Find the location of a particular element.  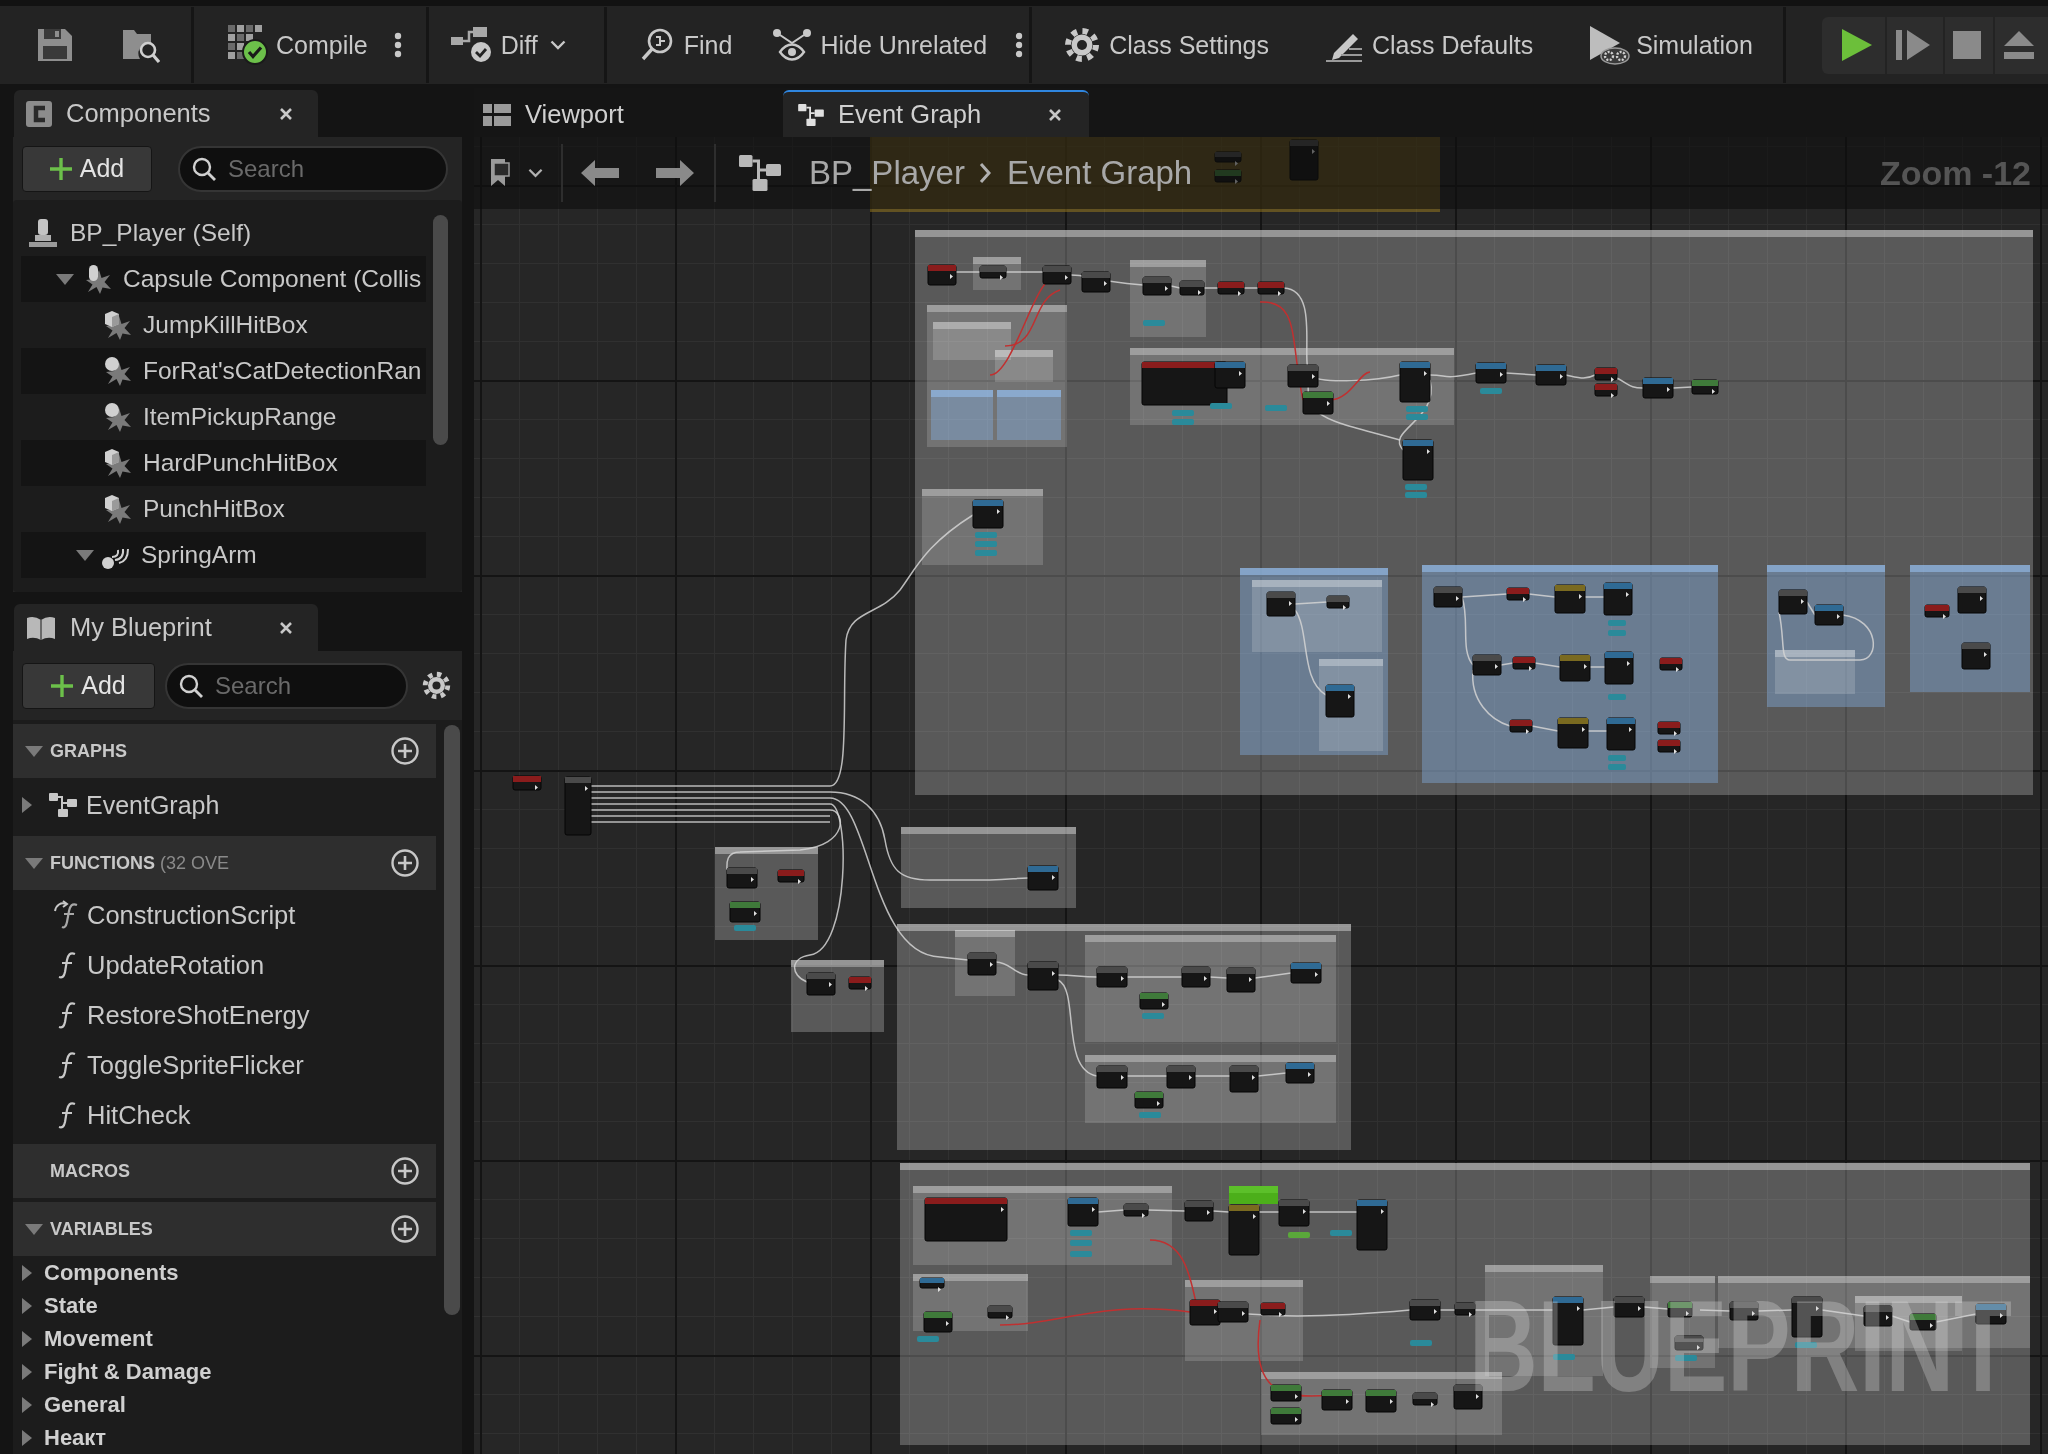

function-name: UpdateRotation is located at coordinates (176, 965).